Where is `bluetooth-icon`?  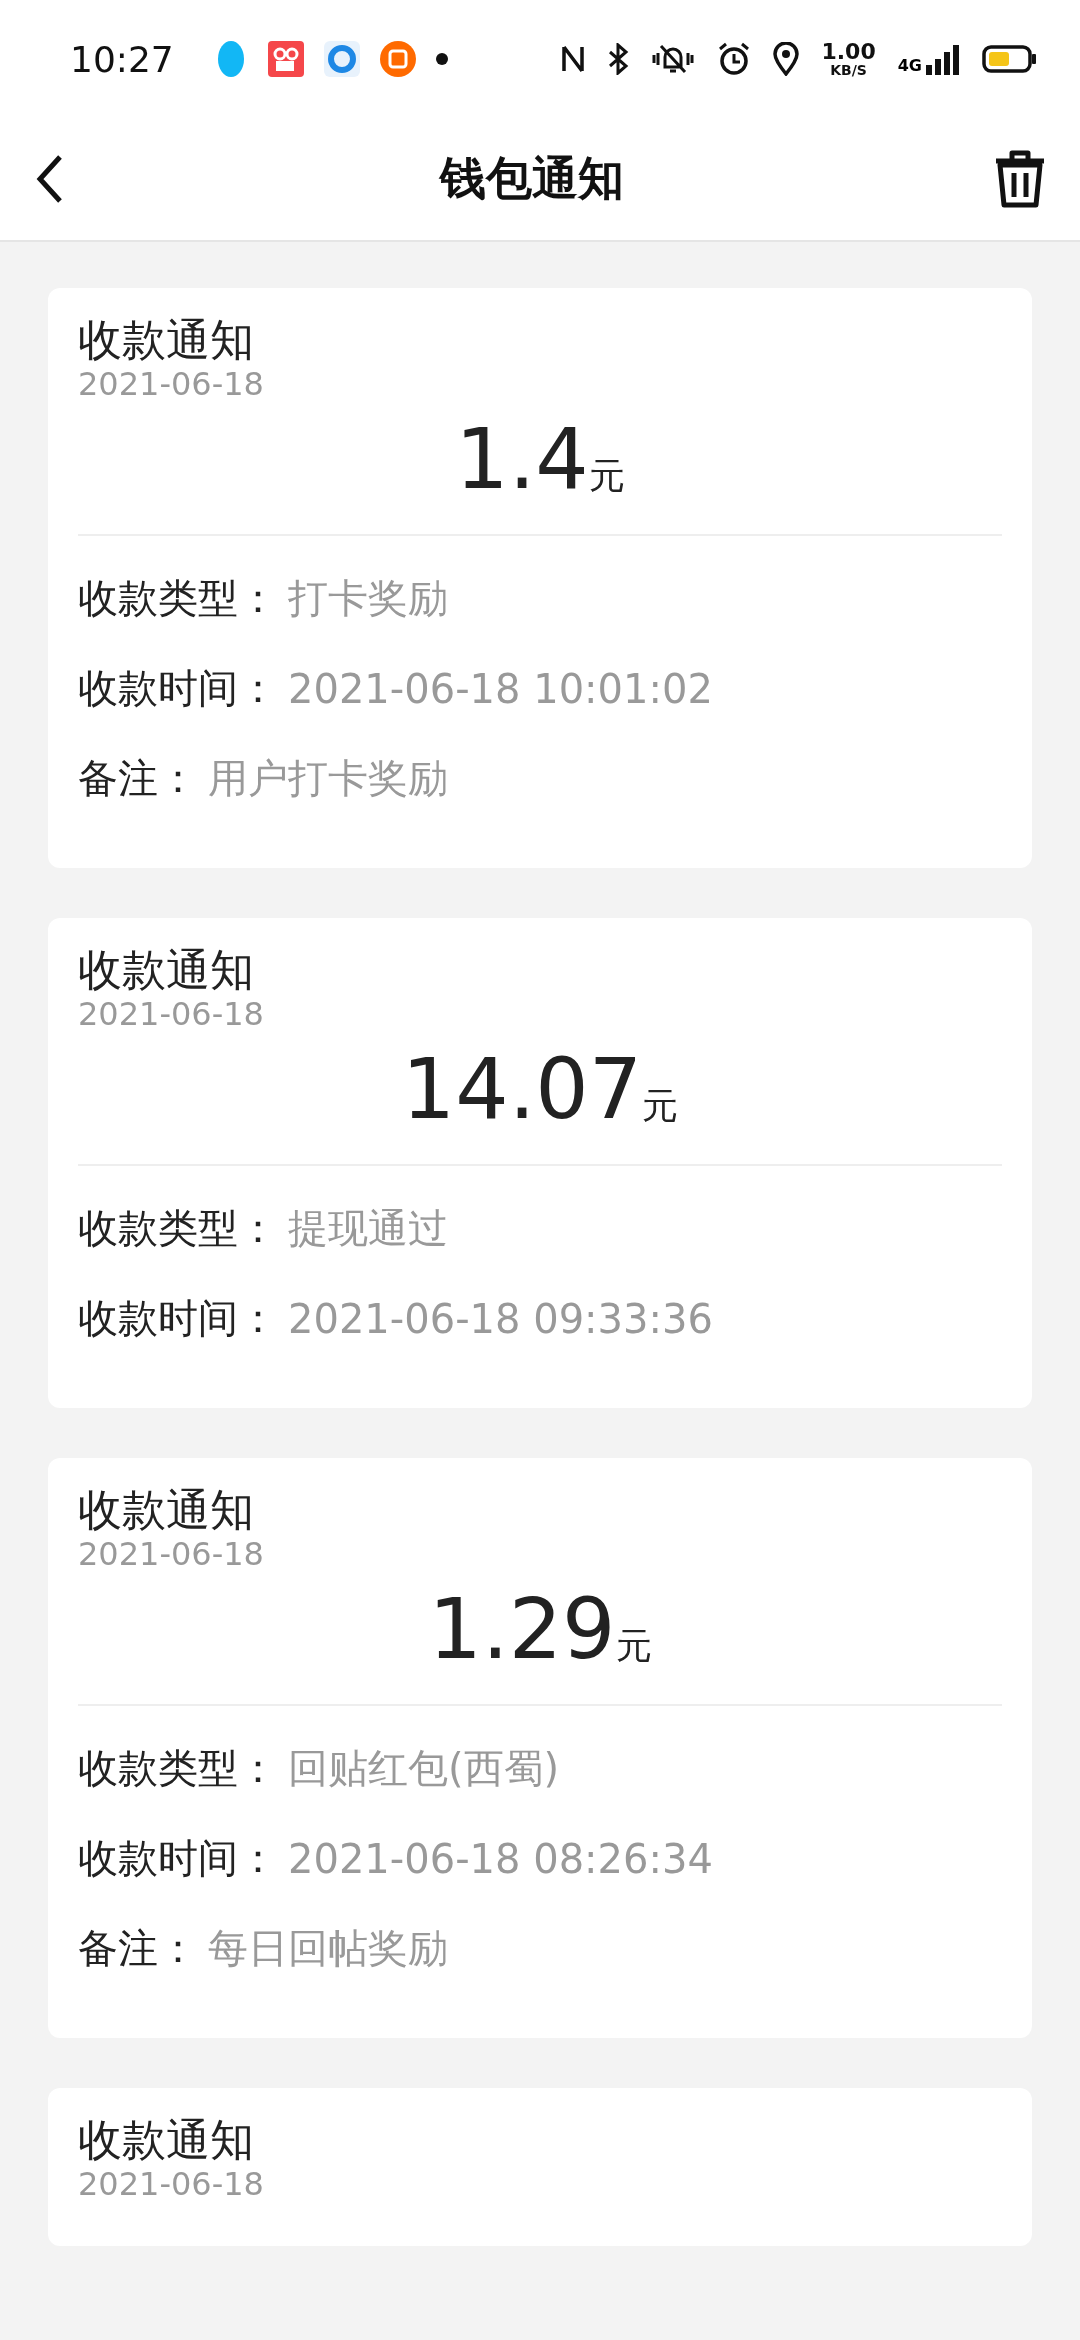 bluetooth-icon is located at coordinates (618, 59).